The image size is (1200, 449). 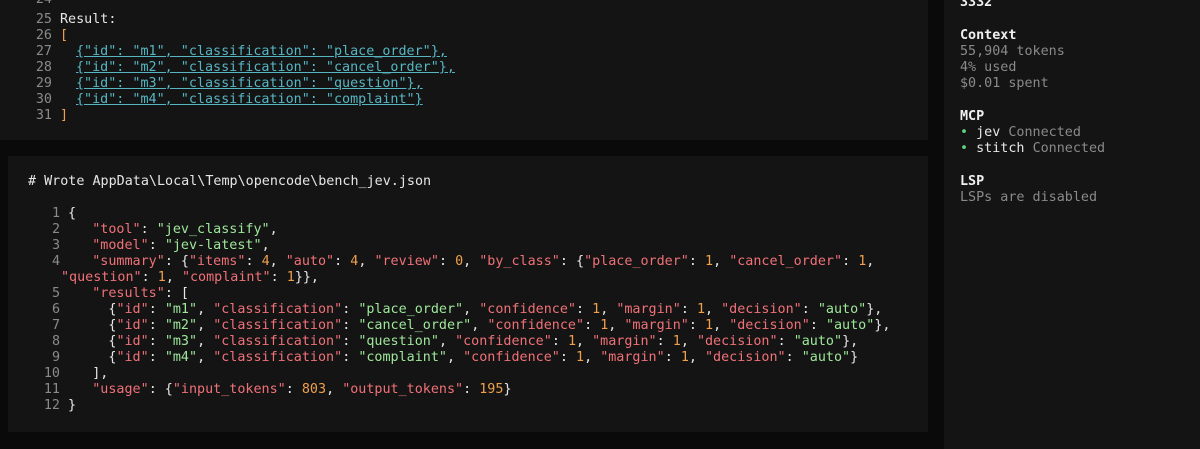 I want to click on context-tokens: 55,904 tokens, so click(x=1012, y=51).